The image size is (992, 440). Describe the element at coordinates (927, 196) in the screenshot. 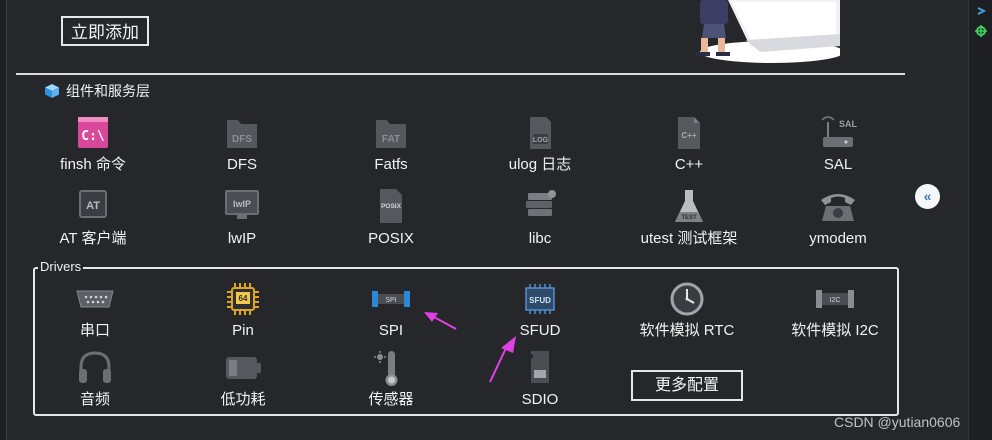

I see `collapse-sidebar-button: «` at that location.